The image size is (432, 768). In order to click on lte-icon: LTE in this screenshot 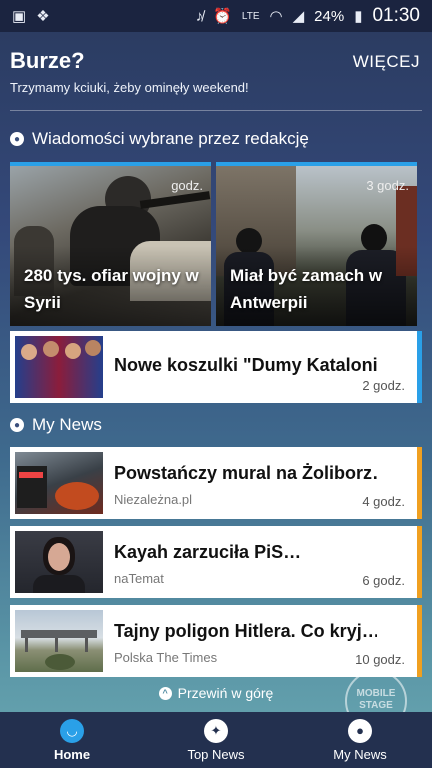, I will do `click(250, 16)`.